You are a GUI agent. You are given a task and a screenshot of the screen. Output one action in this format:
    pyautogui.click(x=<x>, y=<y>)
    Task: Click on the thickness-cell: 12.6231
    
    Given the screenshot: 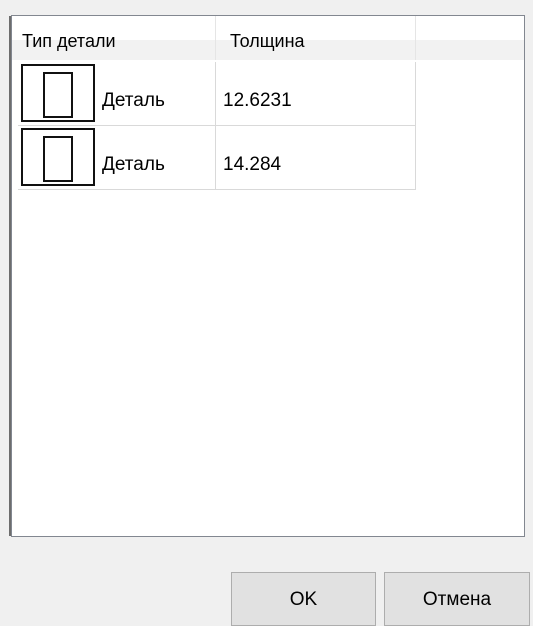 What is the action you would take?
    pyautogui.click(x=316, y=93)
    